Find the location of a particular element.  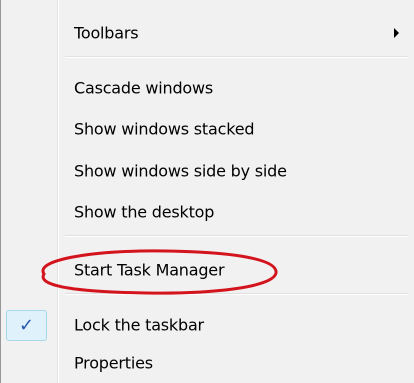

menu-item-label: Start Task Manager is located at coordinates (149, 270).